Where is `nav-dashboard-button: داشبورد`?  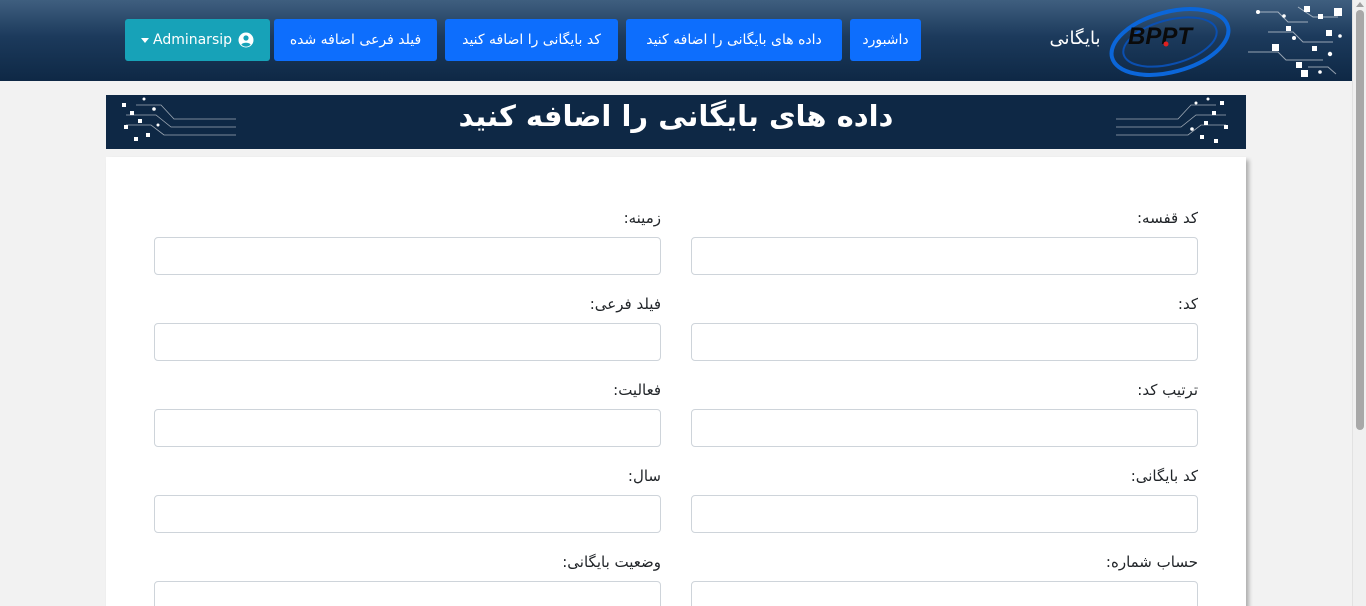 nav-dashboard-button: داشبورد is located at coordinates (885, 40).